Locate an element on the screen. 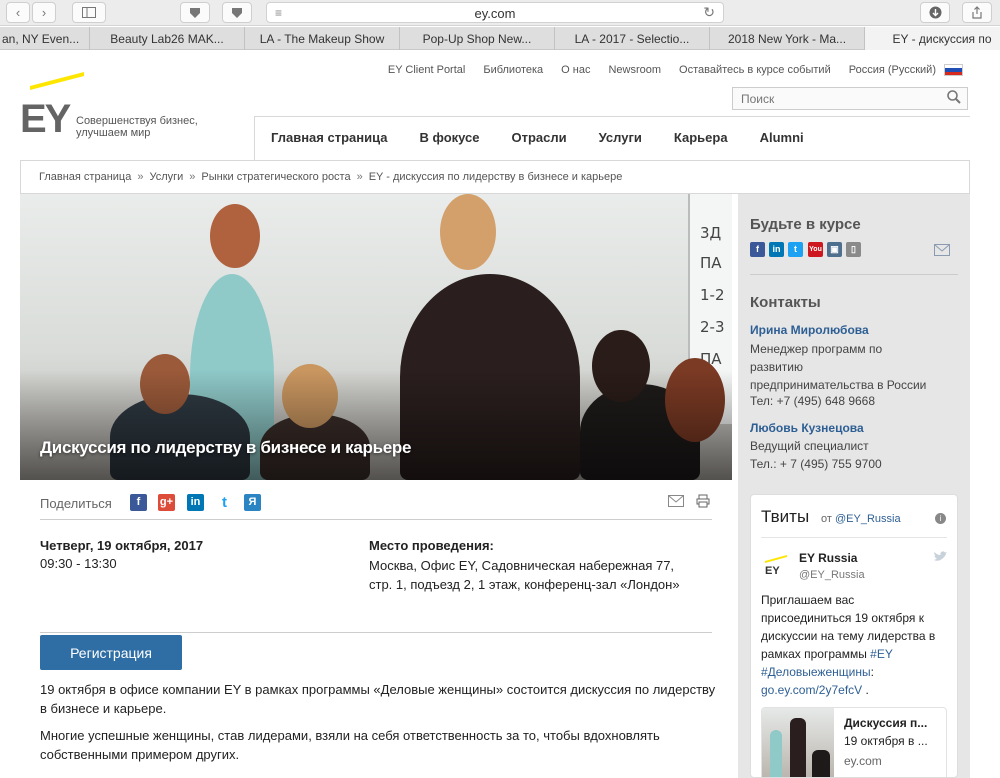 This screenshot has height=778, width=1000. contact-phone: Тел: +7 (495) 648 9668 is located at coordinates (813, 401).